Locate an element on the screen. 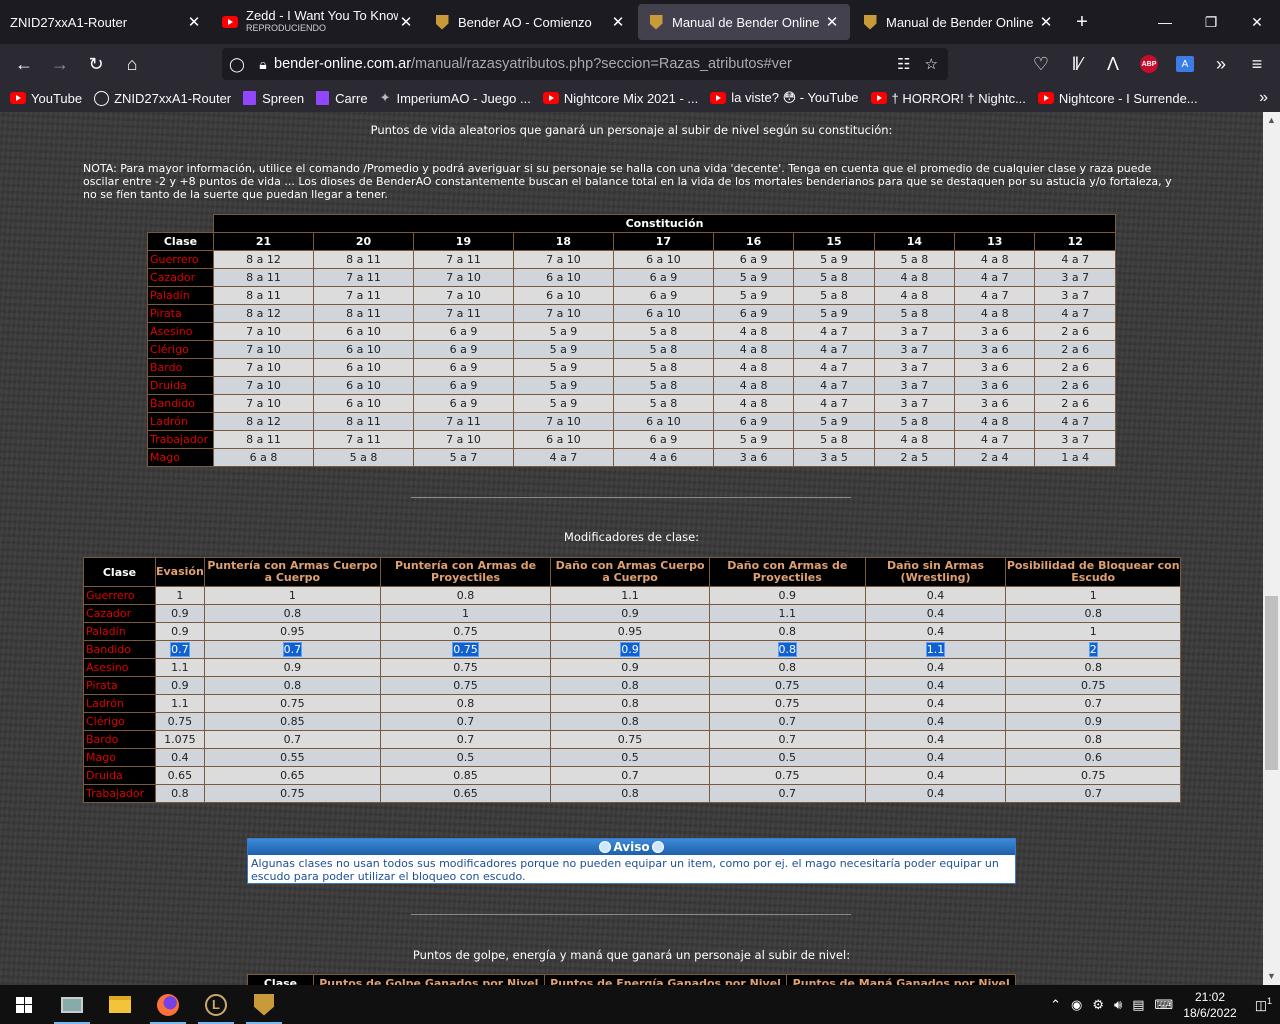 The height and width of the screenshot is (1024, 1280). library-icon: ‖⁄ is located at coordinates (1077, 64).